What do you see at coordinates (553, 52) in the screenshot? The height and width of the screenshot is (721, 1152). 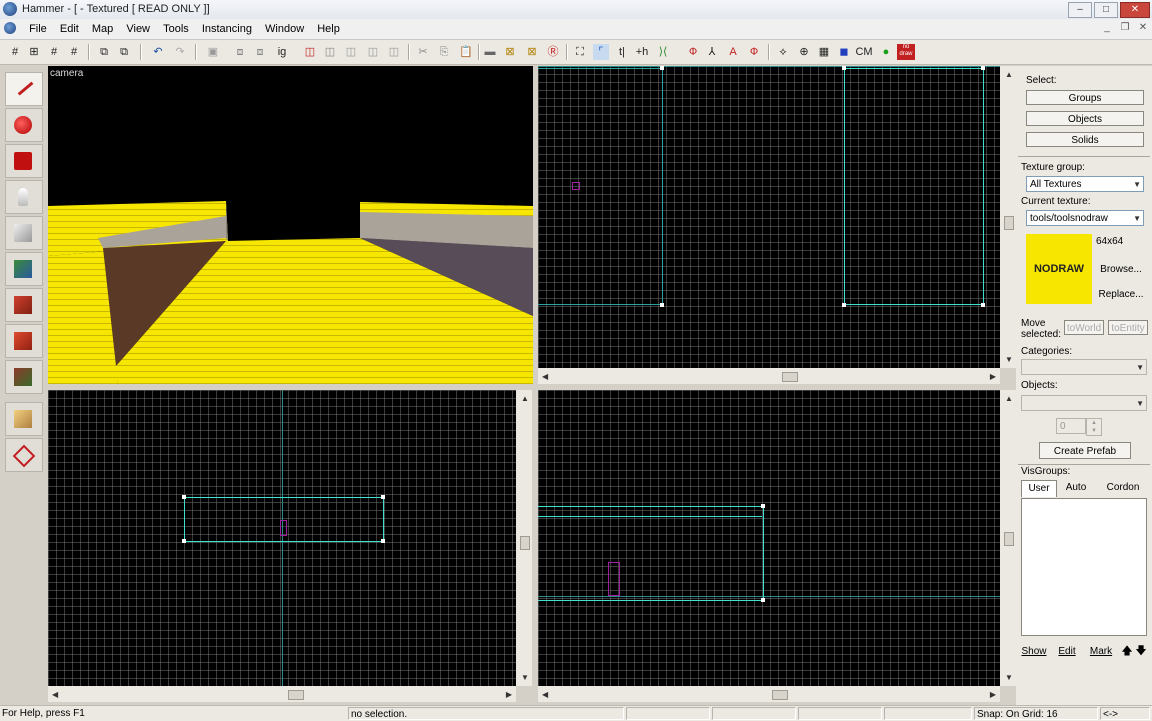 I see `radius-culling-icon: Ⓡ` at bounding box center [553, 52].